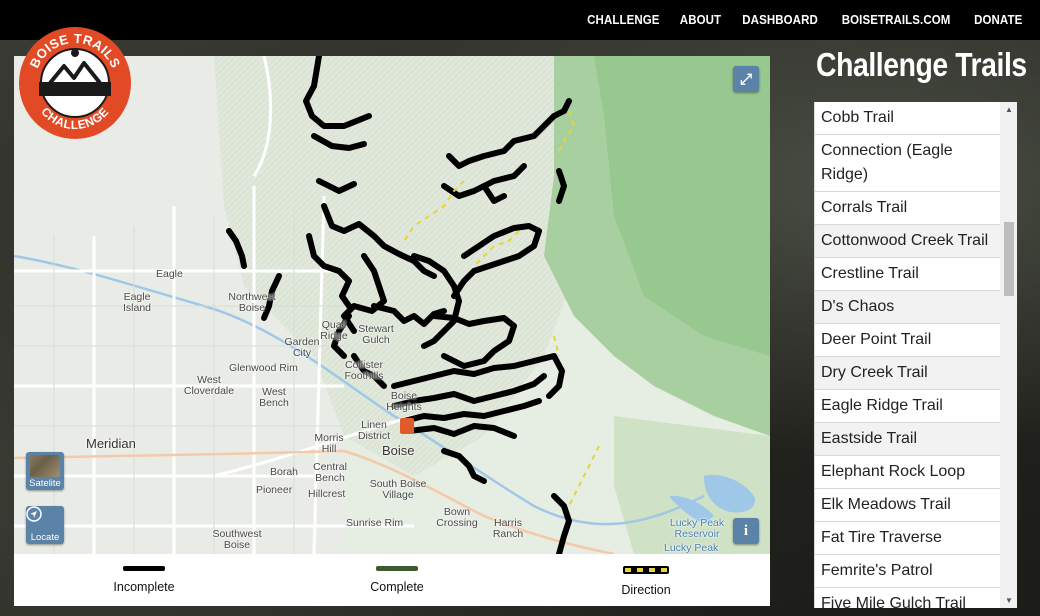 The image size is (1040, 616). Describe the element at coordinates (907, 373) in the screenshot. I see `trail-list-item: Dry Creek Trail` at that location.